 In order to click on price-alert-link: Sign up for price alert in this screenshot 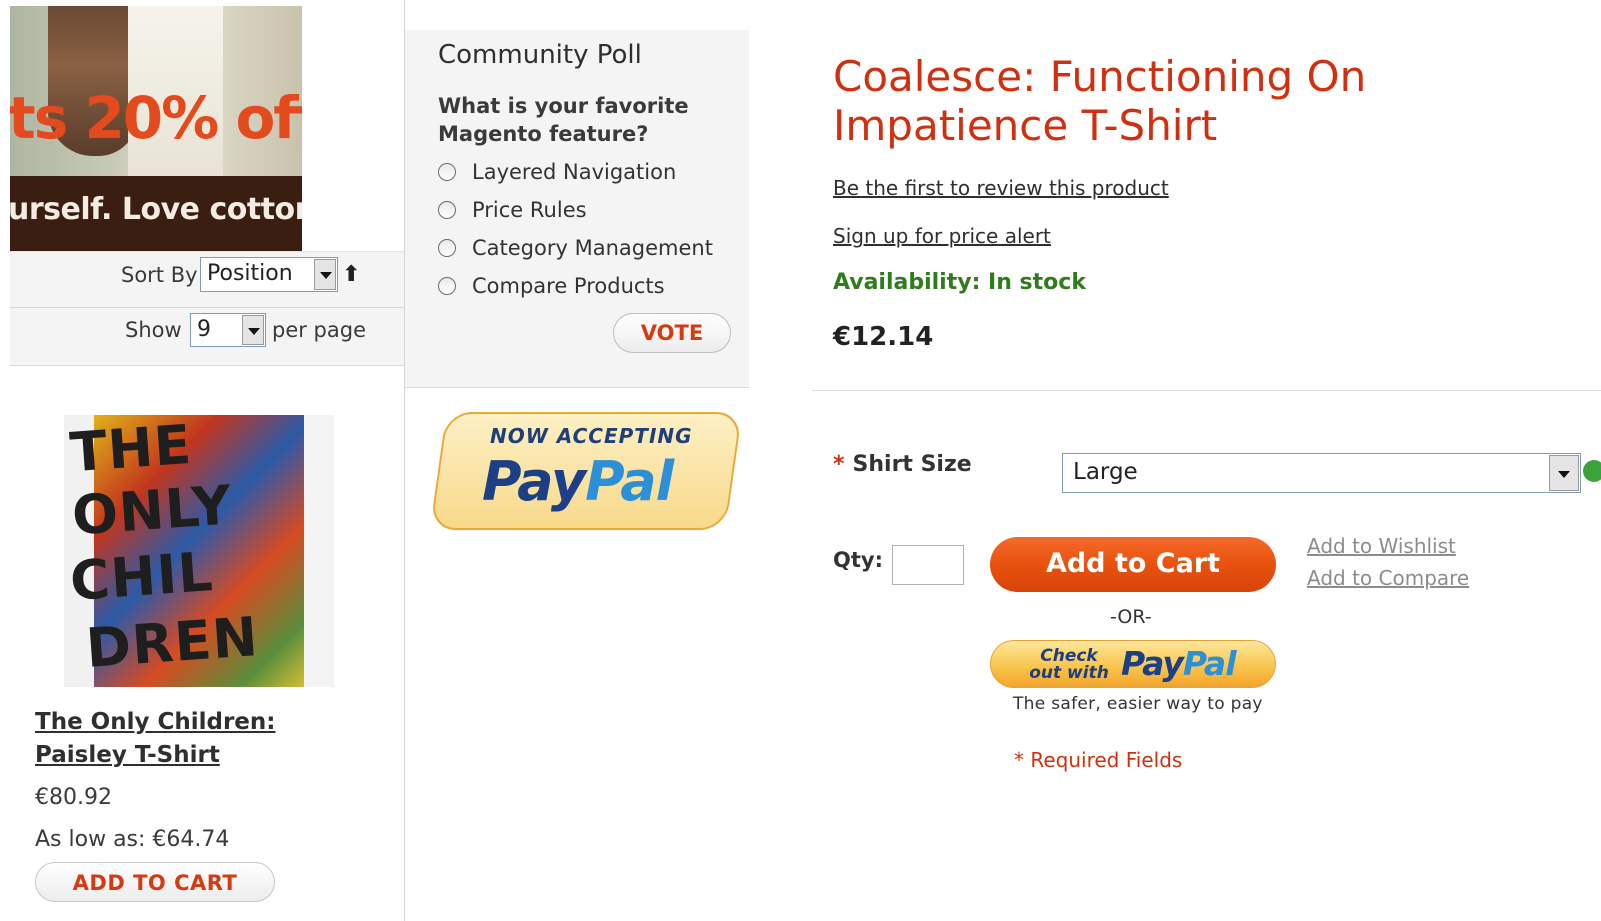, I will do `click(942, 236)`.